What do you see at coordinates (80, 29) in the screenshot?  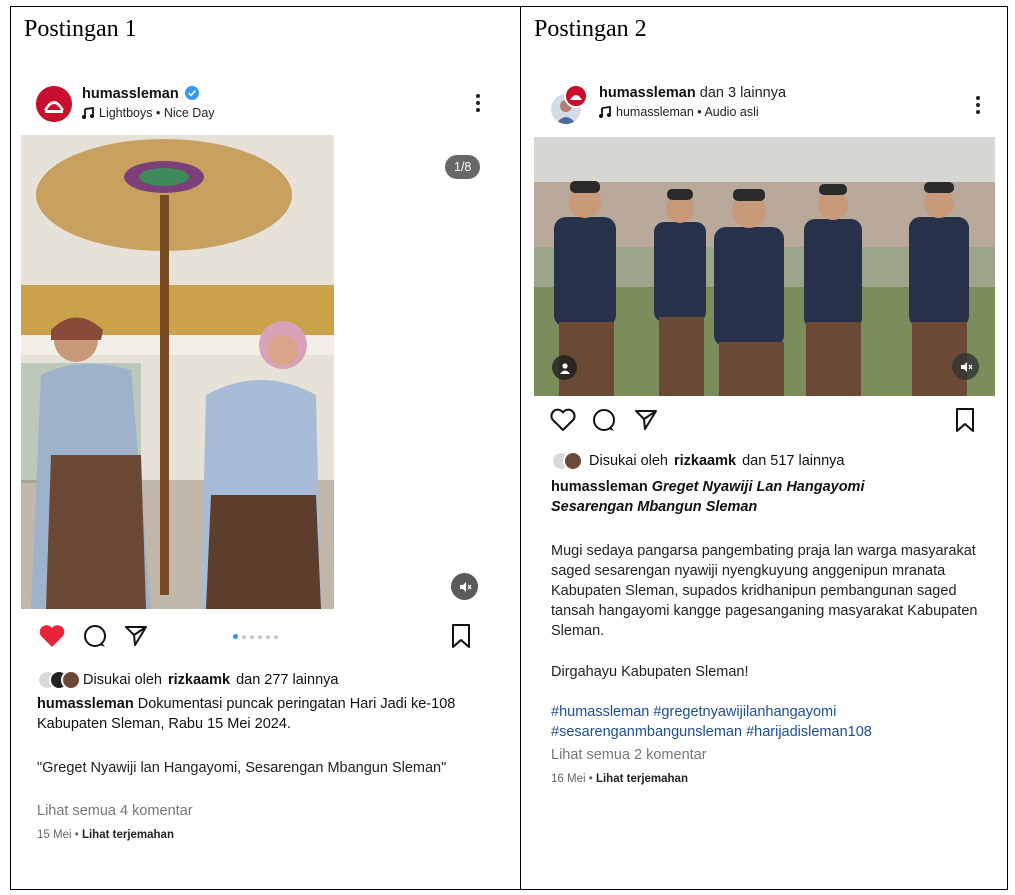 I see `cell-title-1: Postingan 1` at bounding box center [80, 29].